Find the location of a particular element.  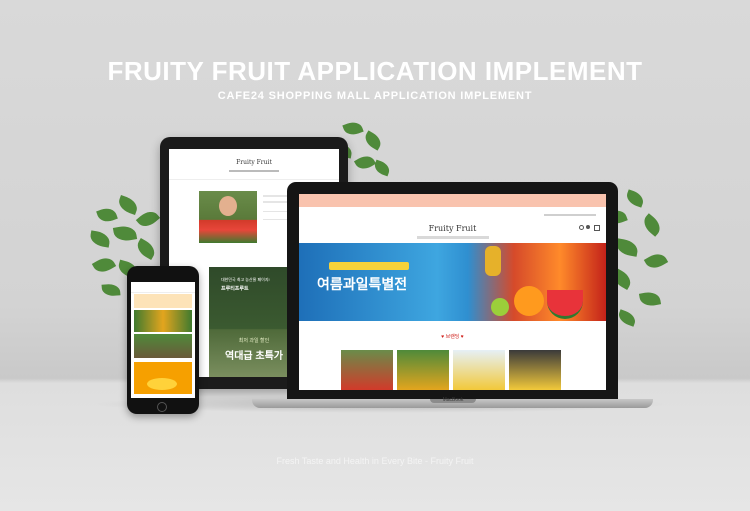

tablet-promo-sub: 최저 과일 할인 is located at coordinates (254, 341).